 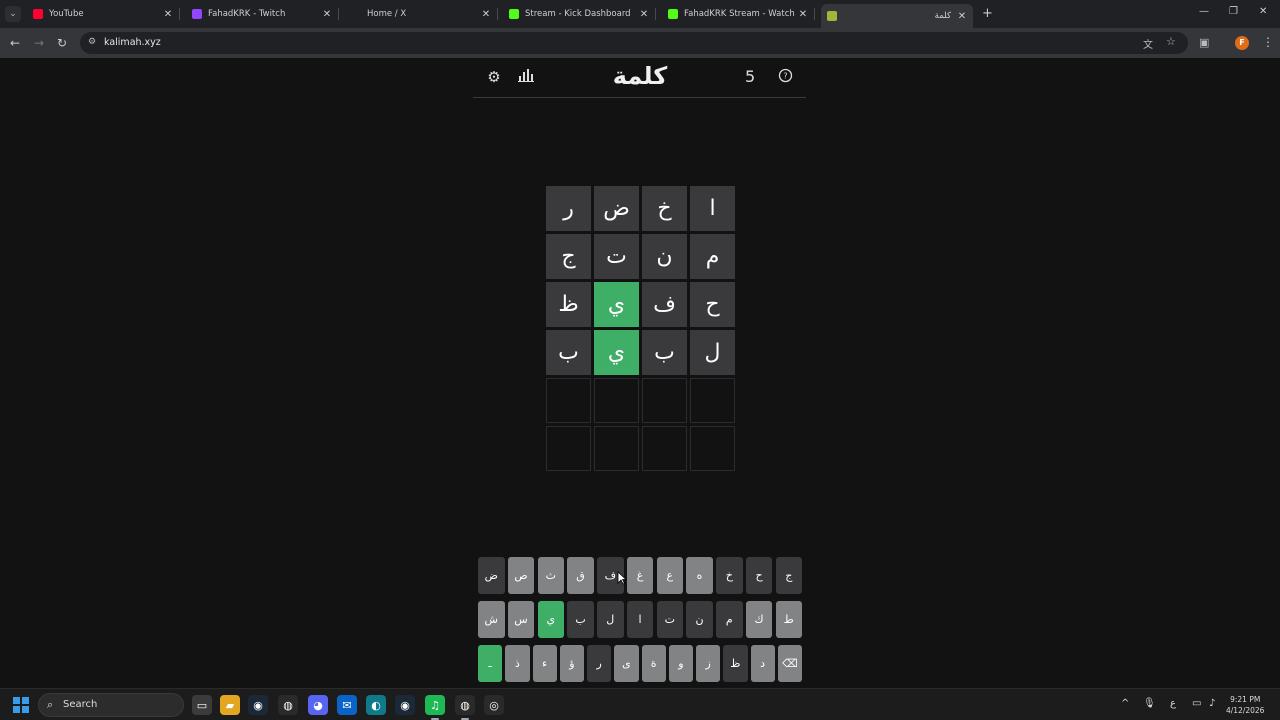 I want to click on profile-avatar: F, so click(x=1242, y=43).